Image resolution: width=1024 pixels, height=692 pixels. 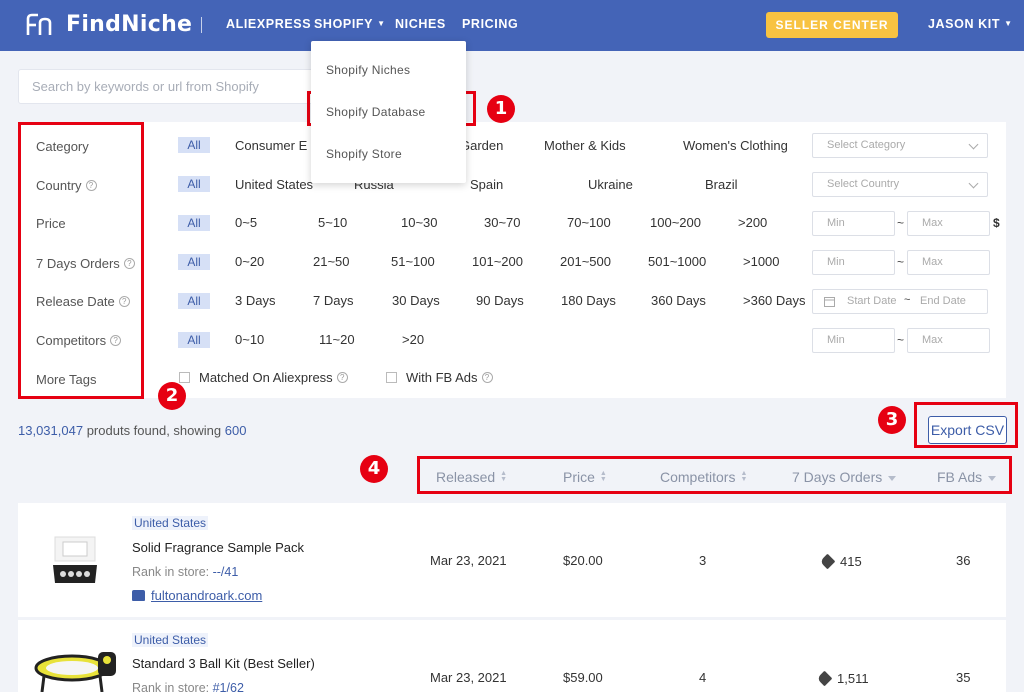 I want to click on category-option: Women's Clothing, so click(x=735, y=145).